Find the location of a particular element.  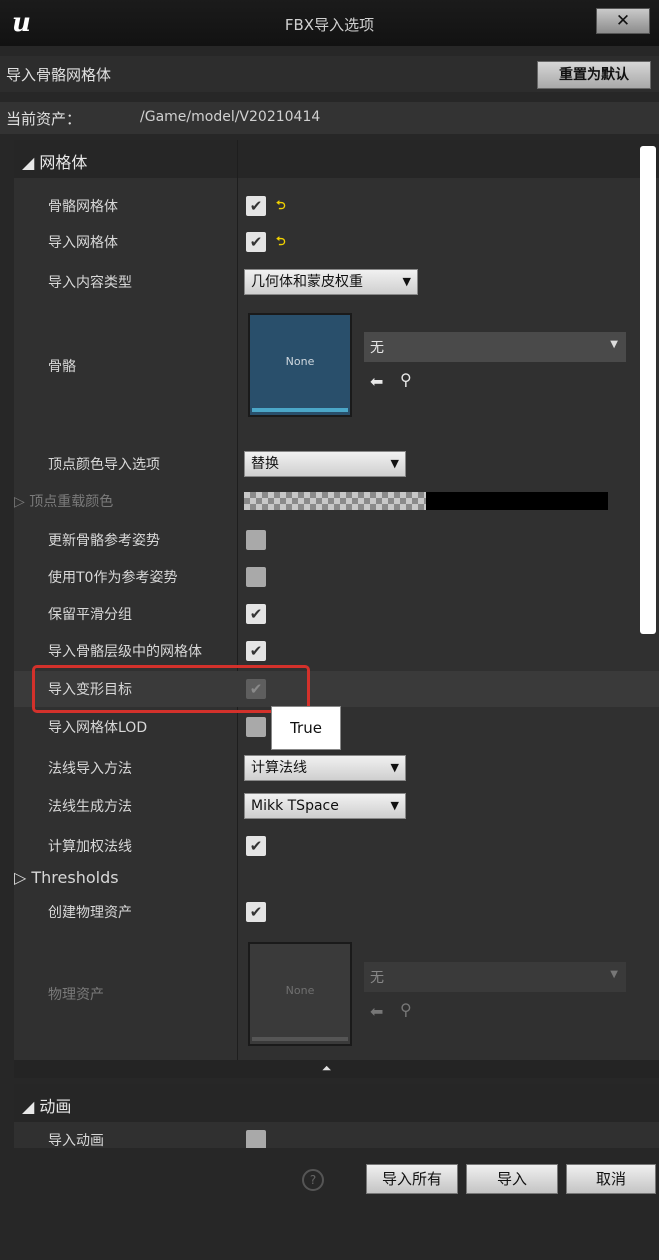

import-button: 导入 is located at coordinates (512, 1179).